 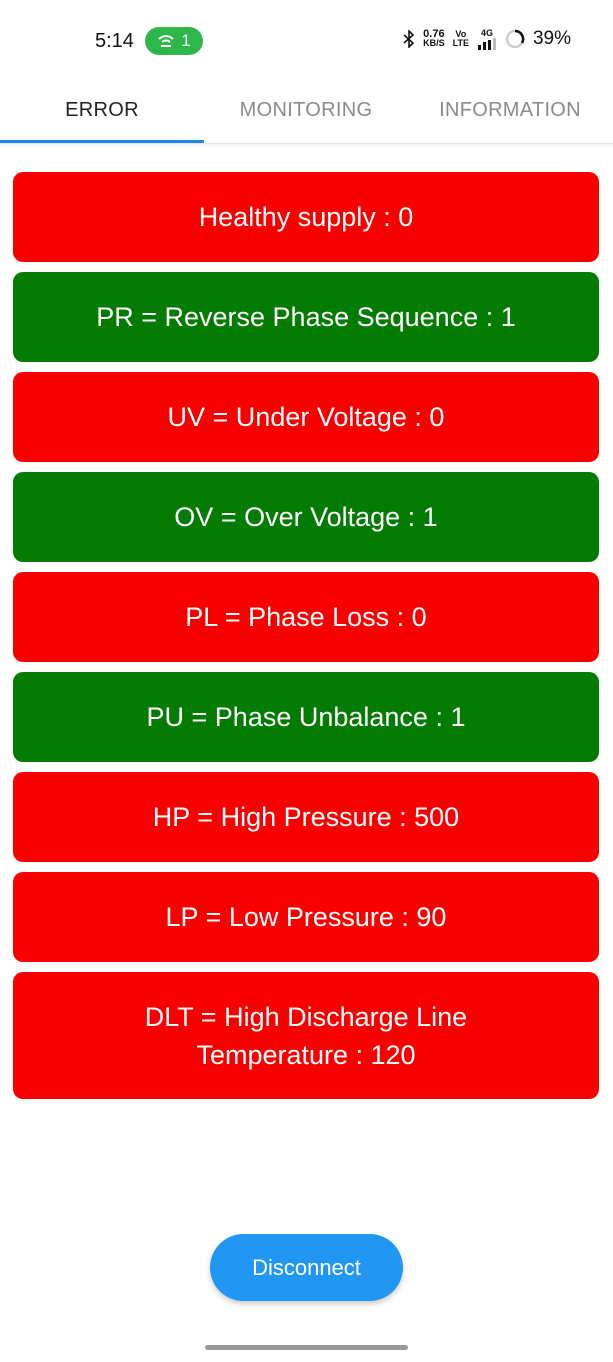 I want to click on tab-error: ERROR, so click(x=102, y=110).